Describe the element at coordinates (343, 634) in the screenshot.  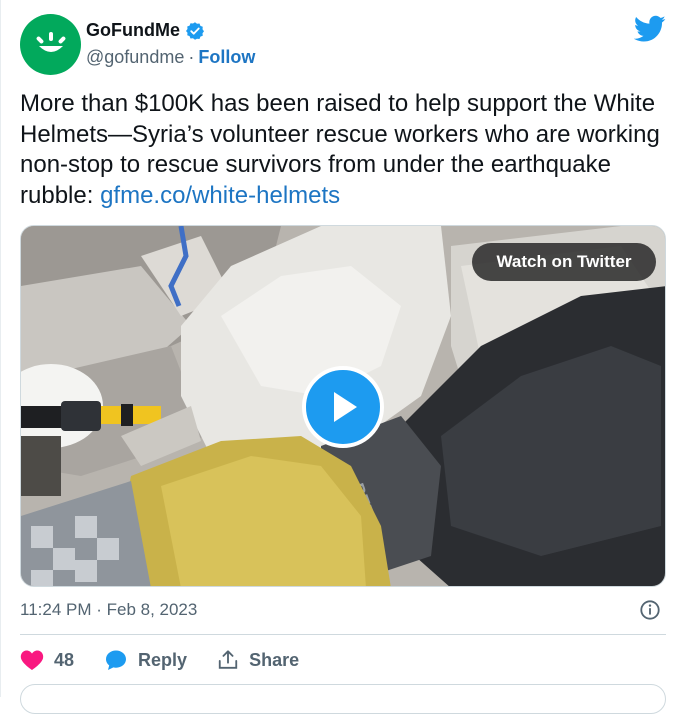
I see `divider` at that location.